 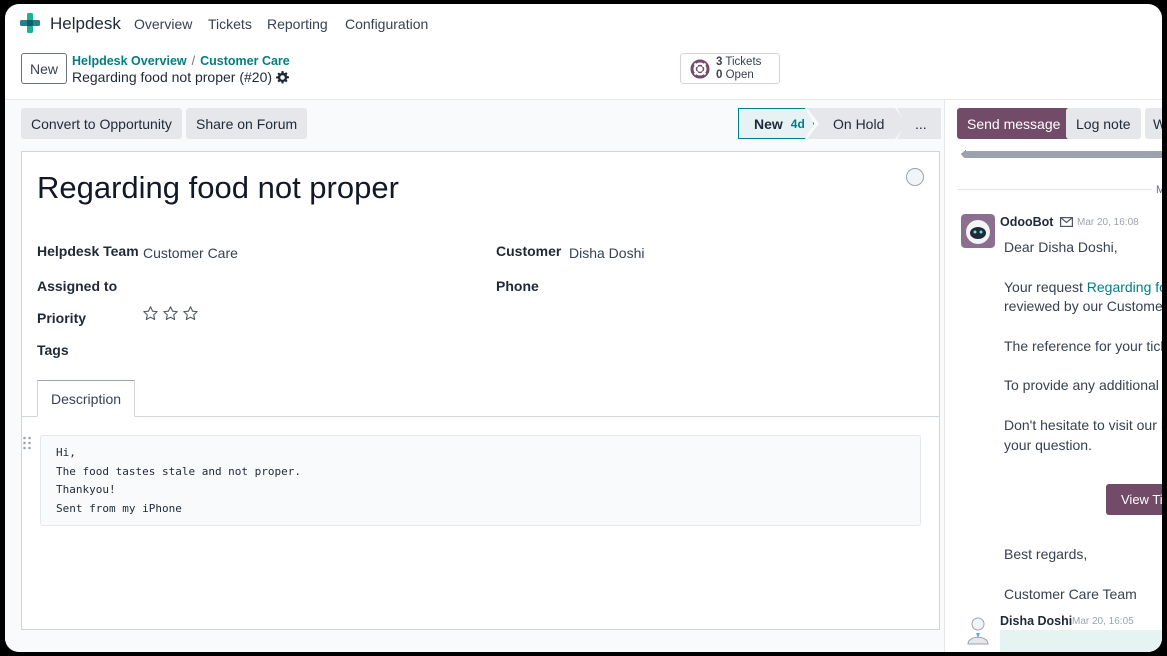 I want to click on tab-divider, so click(x=480, y=416).